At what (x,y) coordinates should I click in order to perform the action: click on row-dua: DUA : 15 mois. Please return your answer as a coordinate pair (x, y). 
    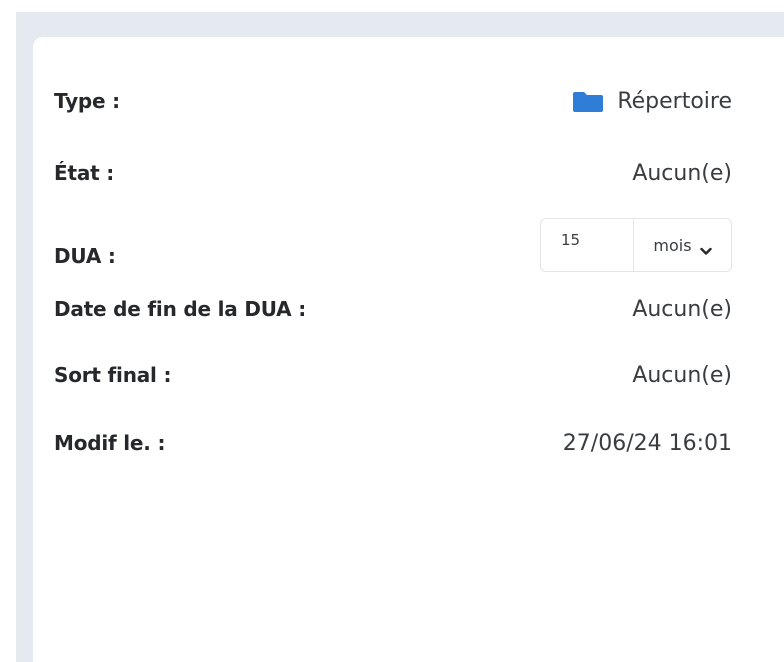
    Looking at the image, I should click on (393, 245).